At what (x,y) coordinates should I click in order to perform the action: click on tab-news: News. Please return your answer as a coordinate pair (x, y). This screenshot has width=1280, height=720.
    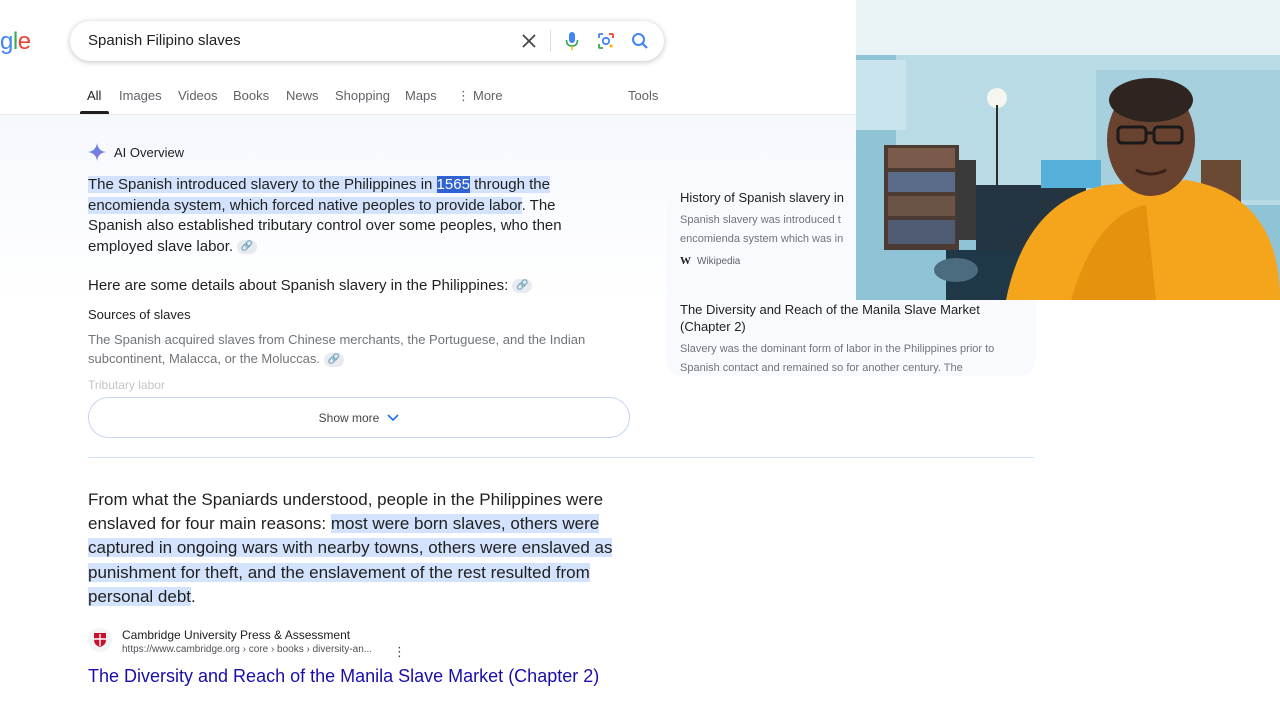
    Looking at the image, I should click on (302, 95).